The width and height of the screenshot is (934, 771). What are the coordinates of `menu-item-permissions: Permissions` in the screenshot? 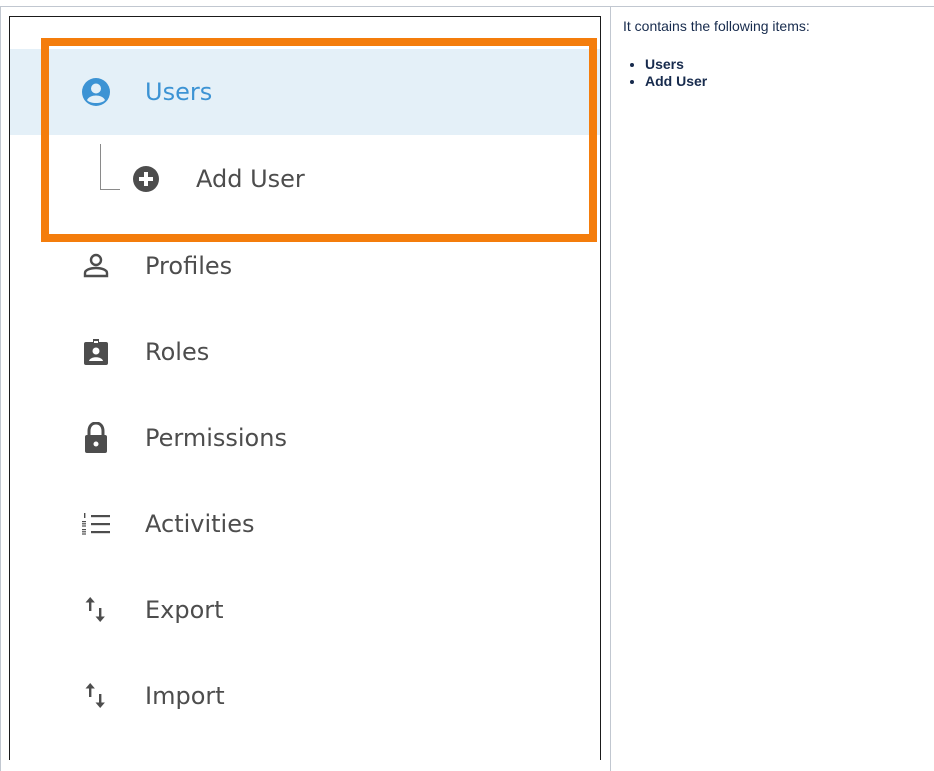 It's located at (305, 438).